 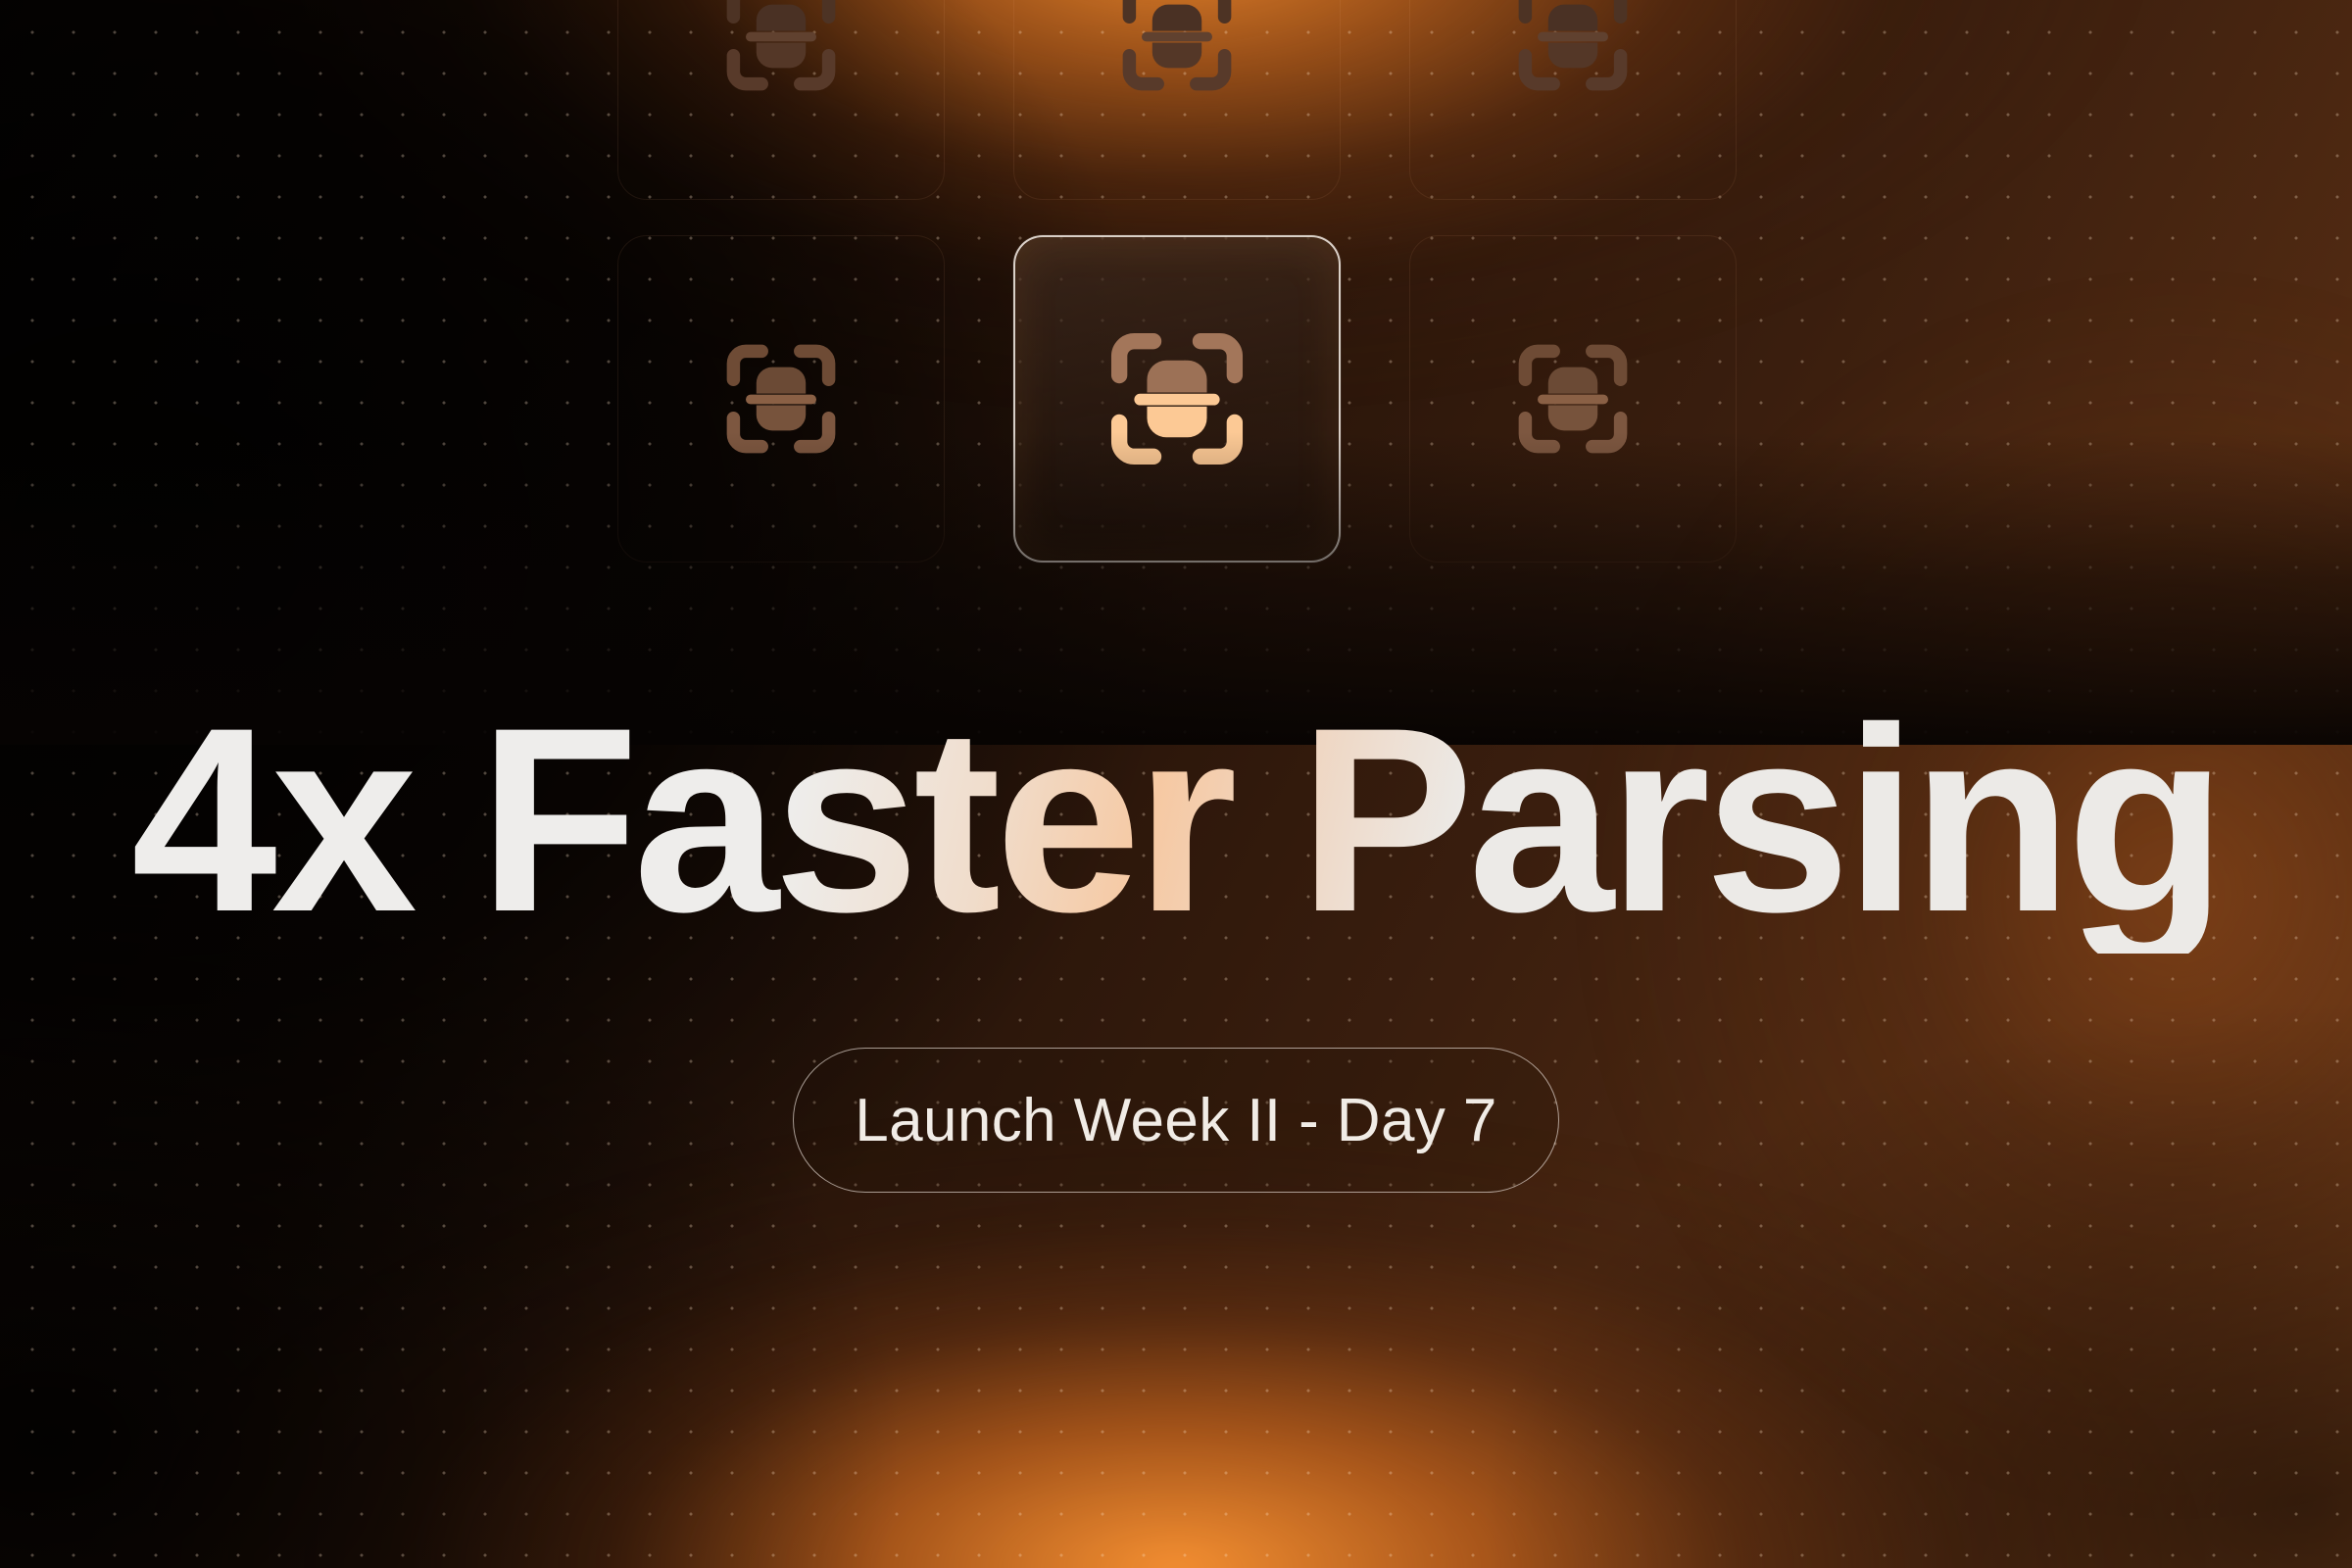 I want to click on launch-week-badge: Launch Week II - Day 7, so click(x=1176, y=1121).